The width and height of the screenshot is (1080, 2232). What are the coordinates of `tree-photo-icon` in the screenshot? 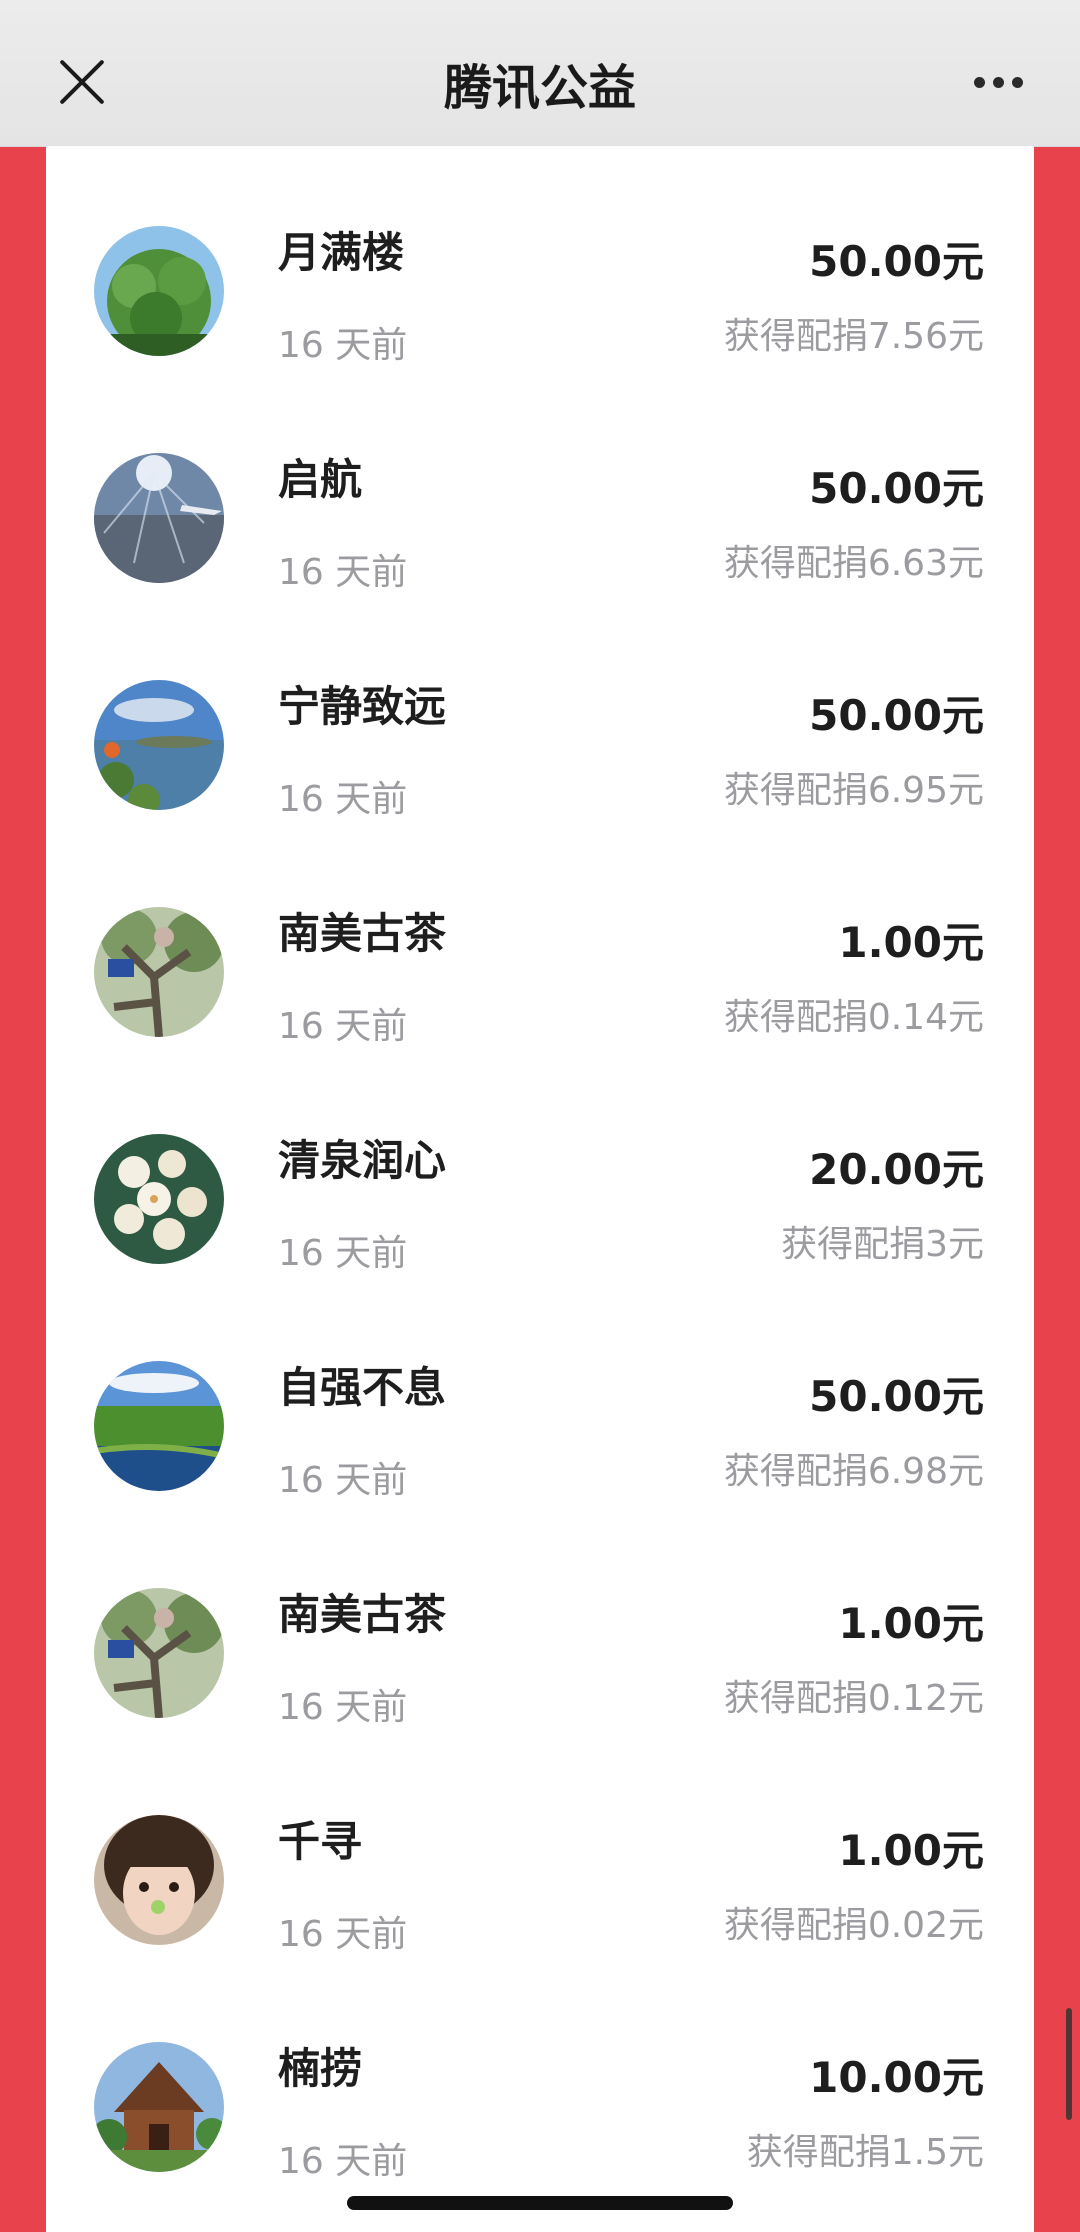 It's located at (159, 291).